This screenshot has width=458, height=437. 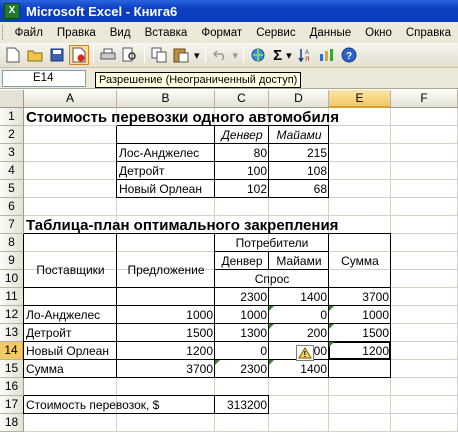 What do you see at coordinates (120, 33) in the screenshot?
I see `menu-view: Вид` at bounding box center [120, 33].